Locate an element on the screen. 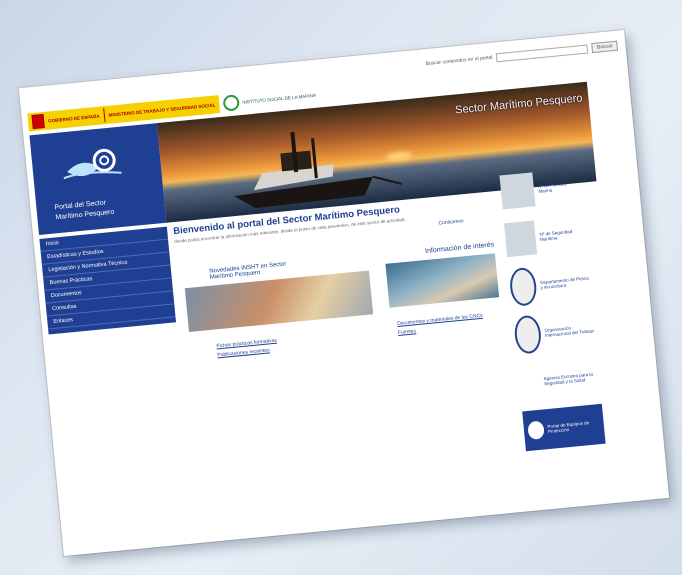  rail-card-label: Nº de Puestos Marina is located at coordinates (552, 187).